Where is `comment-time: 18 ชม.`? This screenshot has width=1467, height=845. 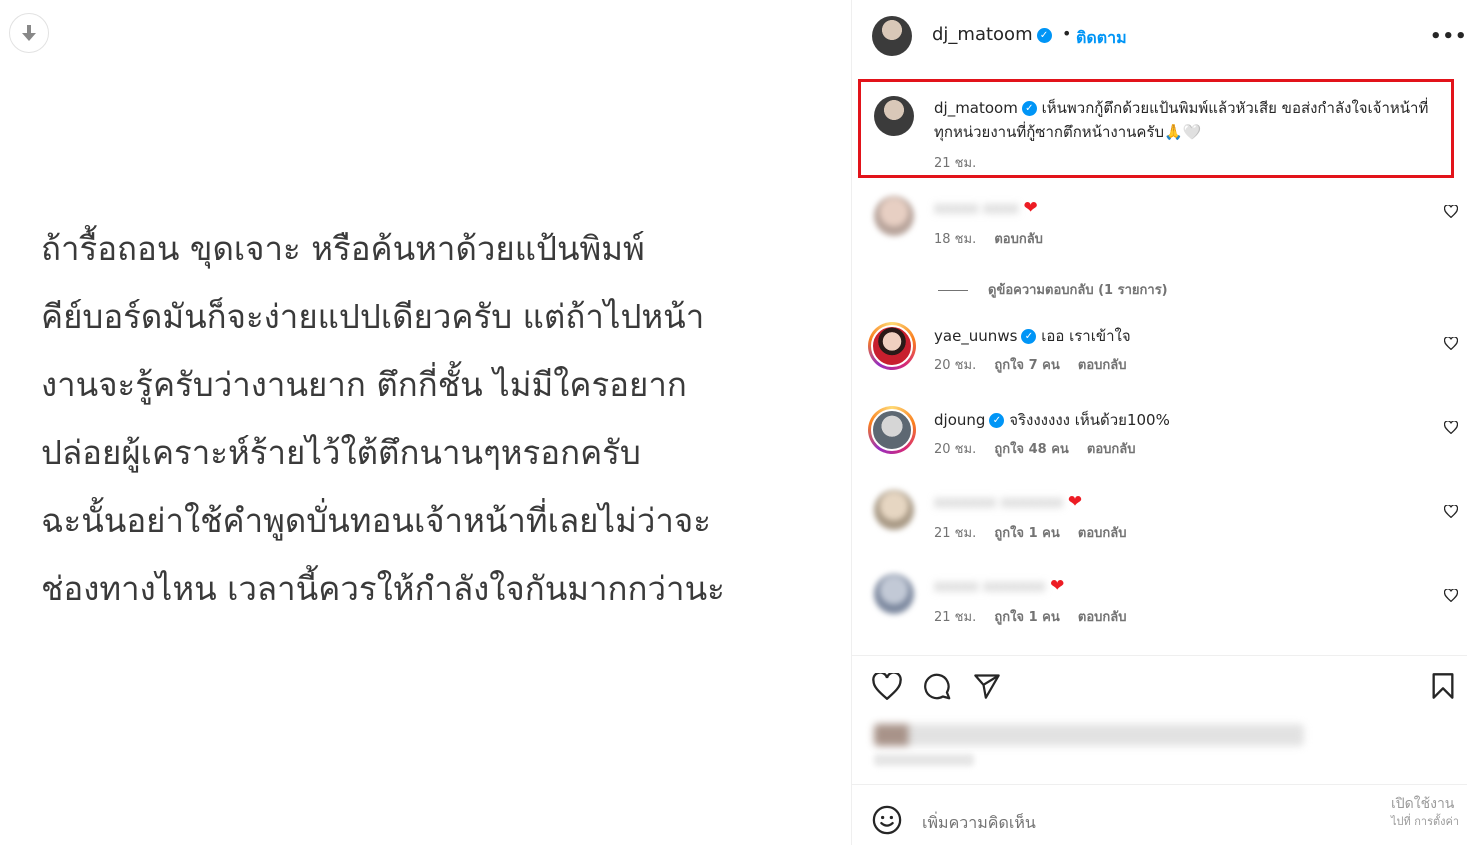
comment-time: 18 ชม. is located at coordinates (955, 239).